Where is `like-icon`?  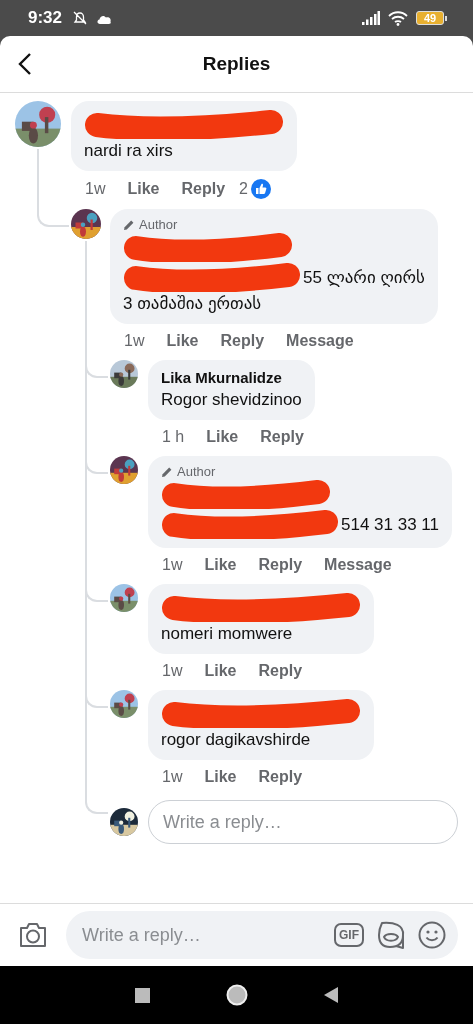 like-icon is located at coordinates (260, 189).